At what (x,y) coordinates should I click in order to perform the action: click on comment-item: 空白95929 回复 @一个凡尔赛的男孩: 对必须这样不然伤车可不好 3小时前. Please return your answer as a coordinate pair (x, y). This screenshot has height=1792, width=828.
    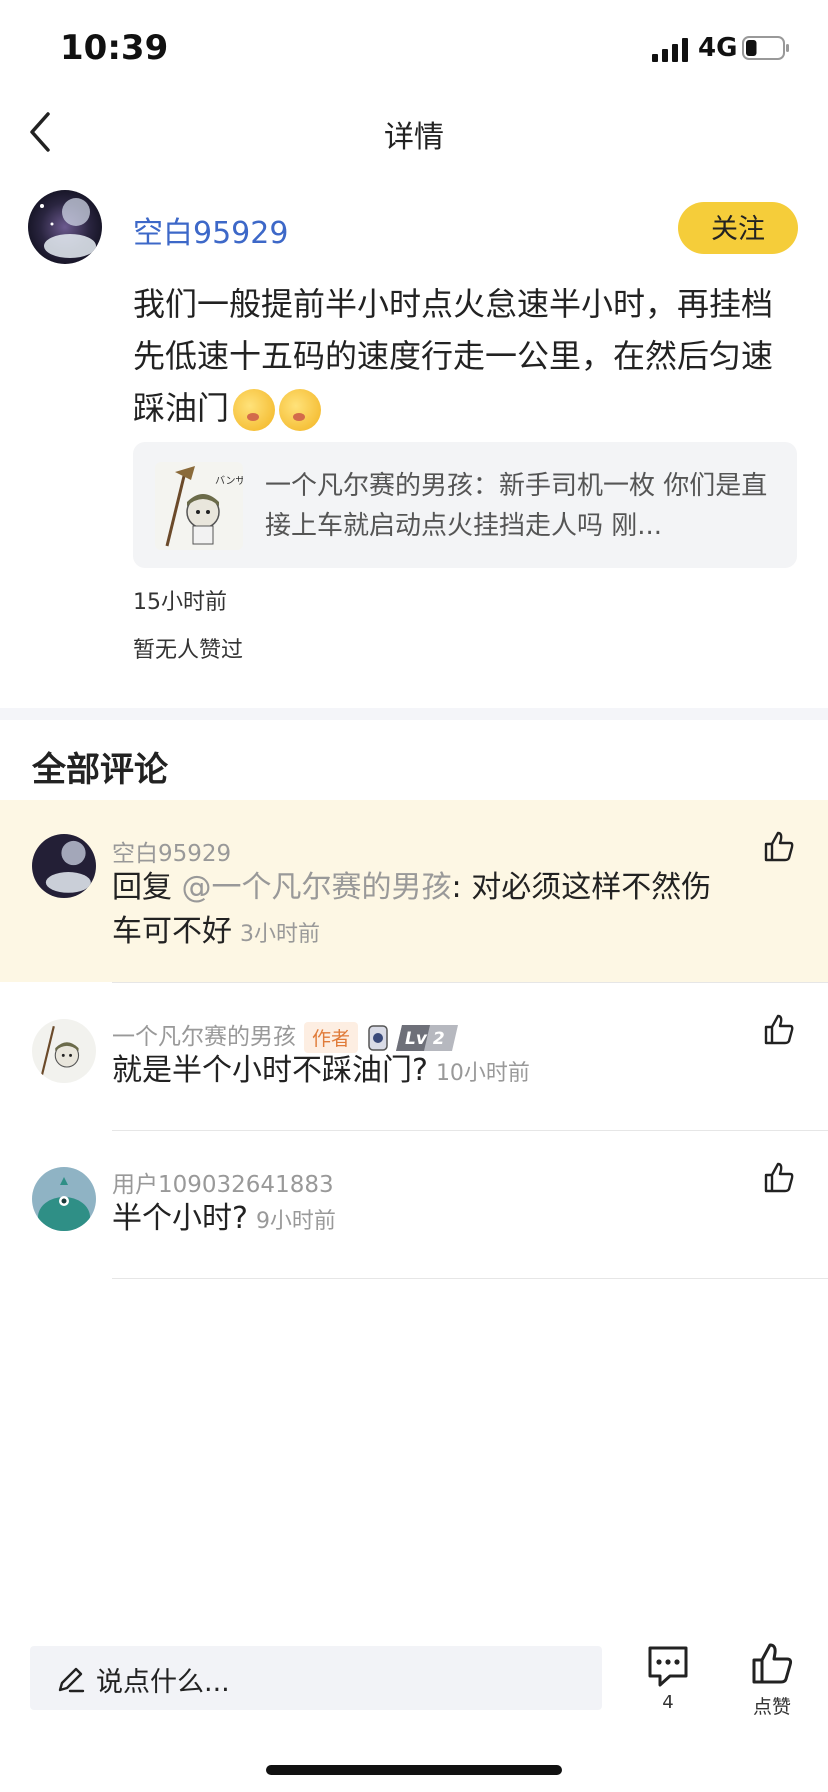
    Looking at the image, I should click on (414, 891).